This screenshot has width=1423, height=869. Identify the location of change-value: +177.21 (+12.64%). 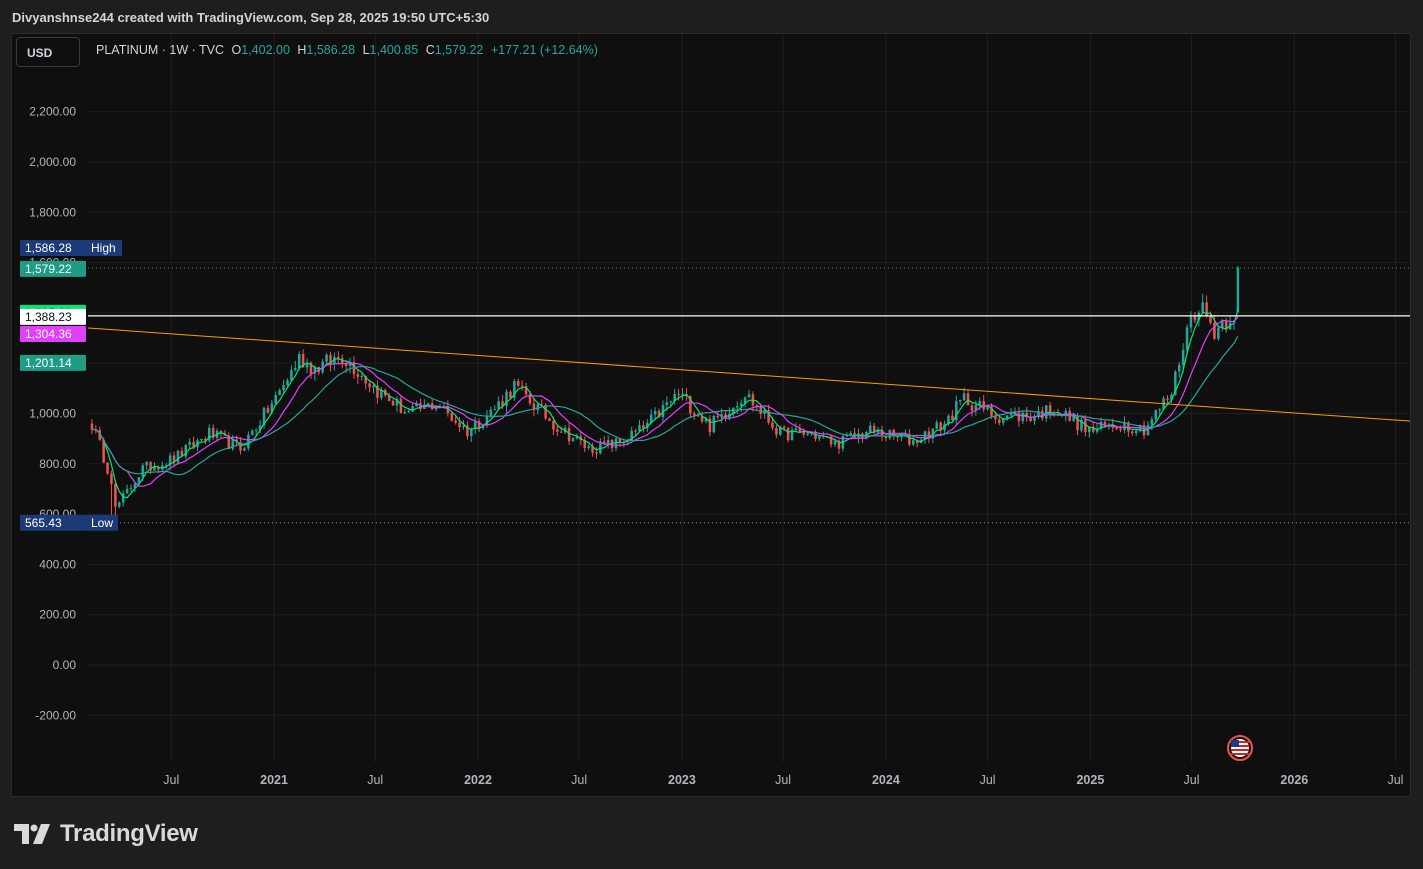
(544, 50).